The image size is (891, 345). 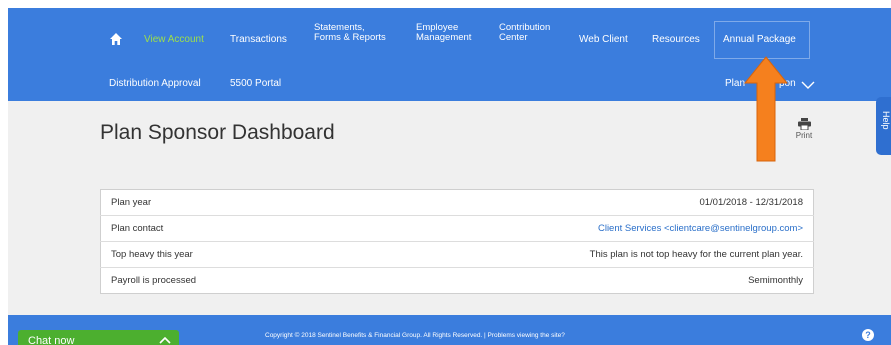 What do you see at coordinates (155, 83) in the screenshot?
I see `nav-distribution-approval: Distribution Approval` at bounding box center [155, 83].